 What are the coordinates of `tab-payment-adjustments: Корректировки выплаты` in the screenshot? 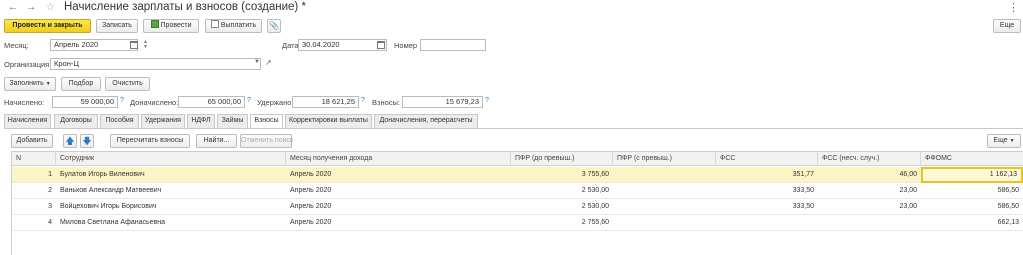 It's located at (328, 121).